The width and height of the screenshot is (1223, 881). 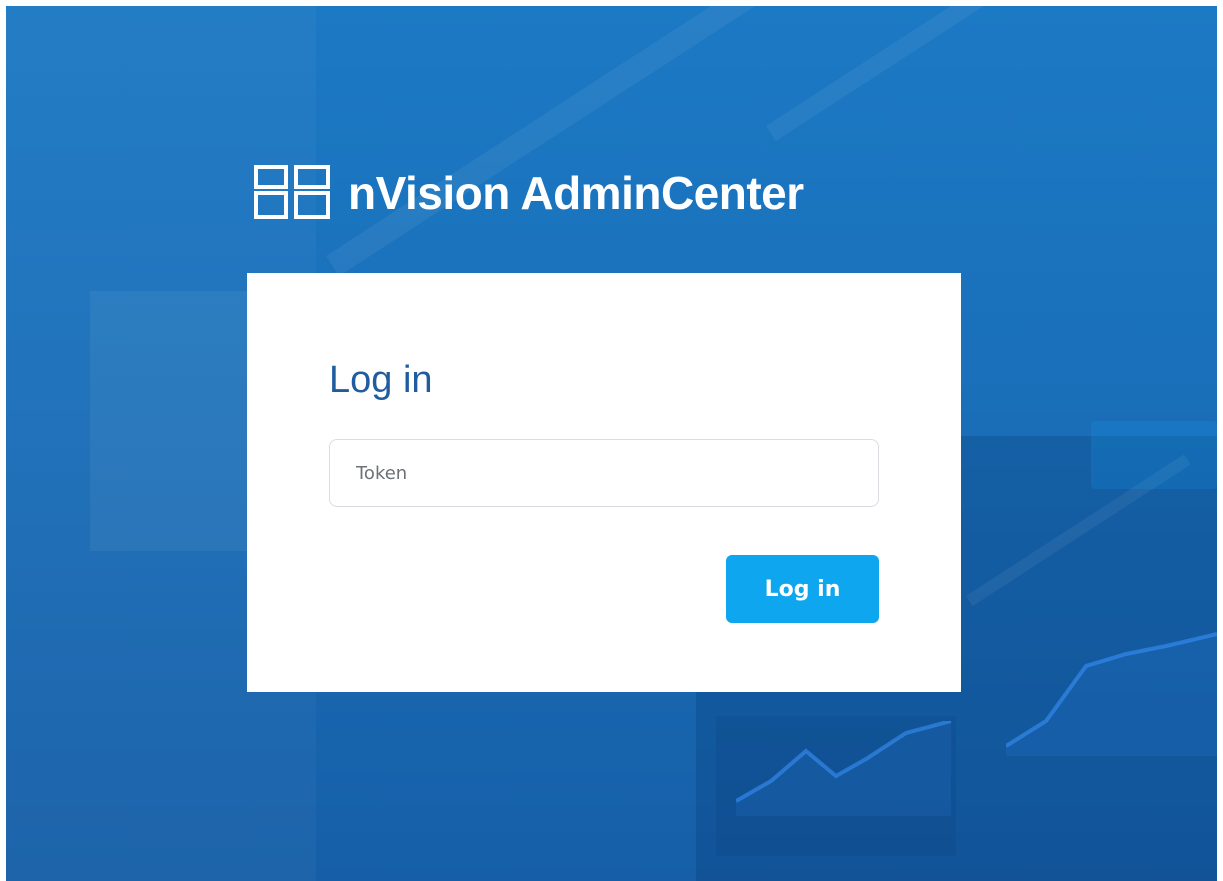 I want to click on brand-header: nVision AdminCenter, so click(x=529, y=193).